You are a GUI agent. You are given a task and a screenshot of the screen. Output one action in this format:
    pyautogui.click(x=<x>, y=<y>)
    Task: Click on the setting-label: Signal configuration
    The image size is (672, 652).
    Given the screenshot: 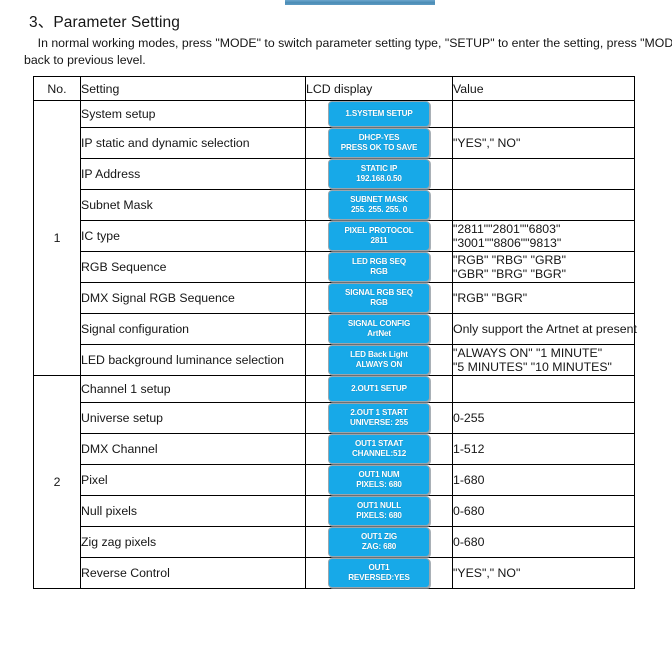 What is the action you would take?
    pyautogui.click(x=193, y=329)
    